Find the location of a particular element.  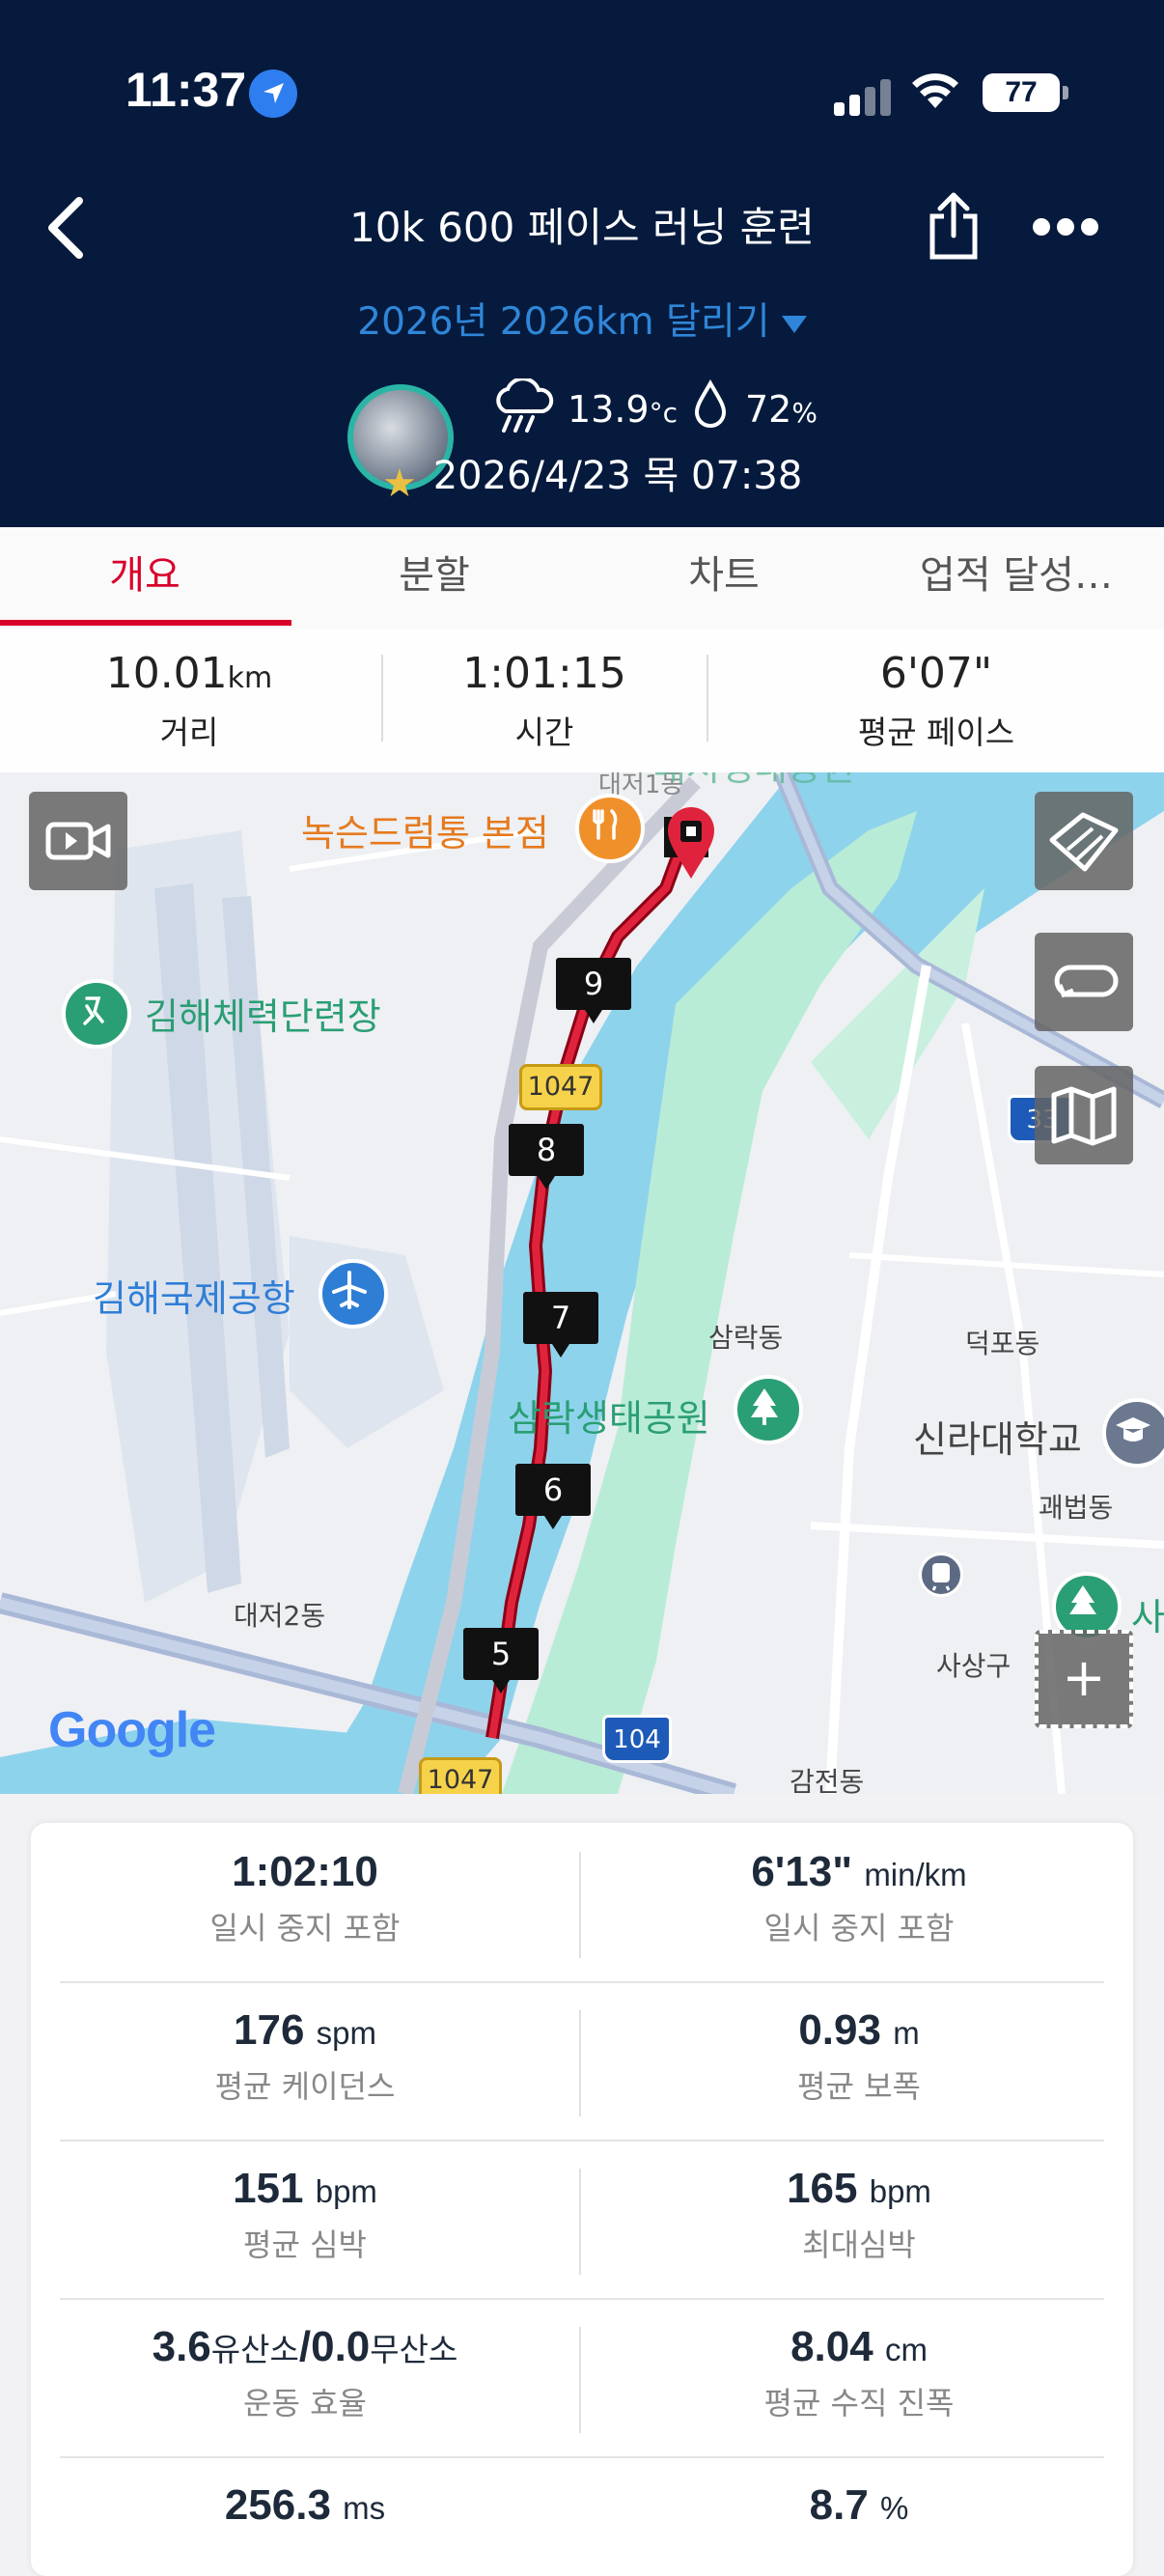

loop-icon is located at coordinates (1087, 982).